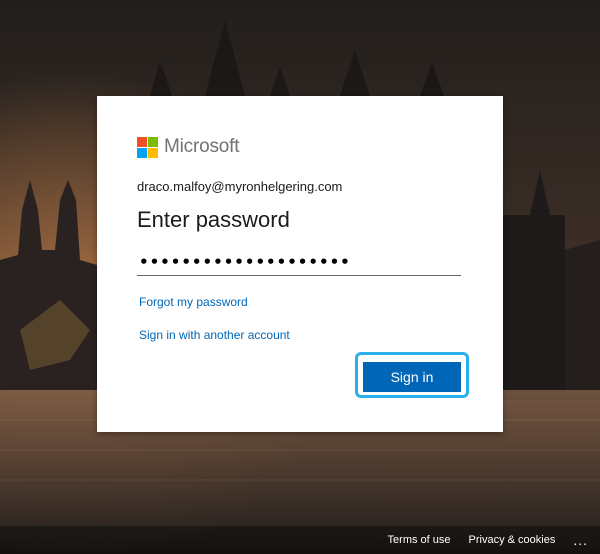 This screenshot has width=600, height=554. What do you see at coordinates (512, 540) in the screenshot?
I see `privacy-cookies-link: Privacy & cookies` at bounding box center [512, 540].